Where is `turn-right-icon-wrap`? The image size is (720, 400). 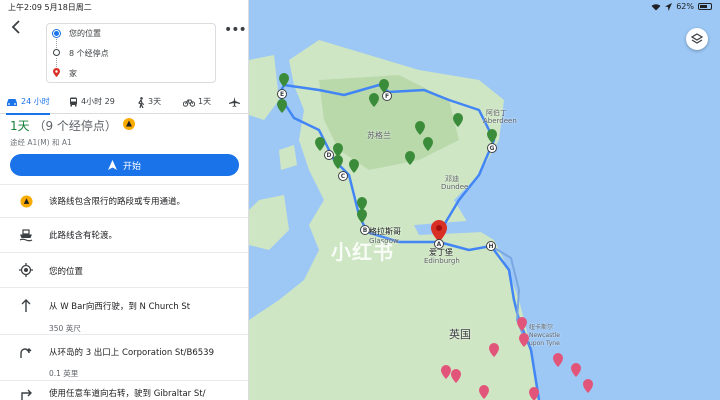 turn-right-icon-wrap is located at coordinates (26, 392).